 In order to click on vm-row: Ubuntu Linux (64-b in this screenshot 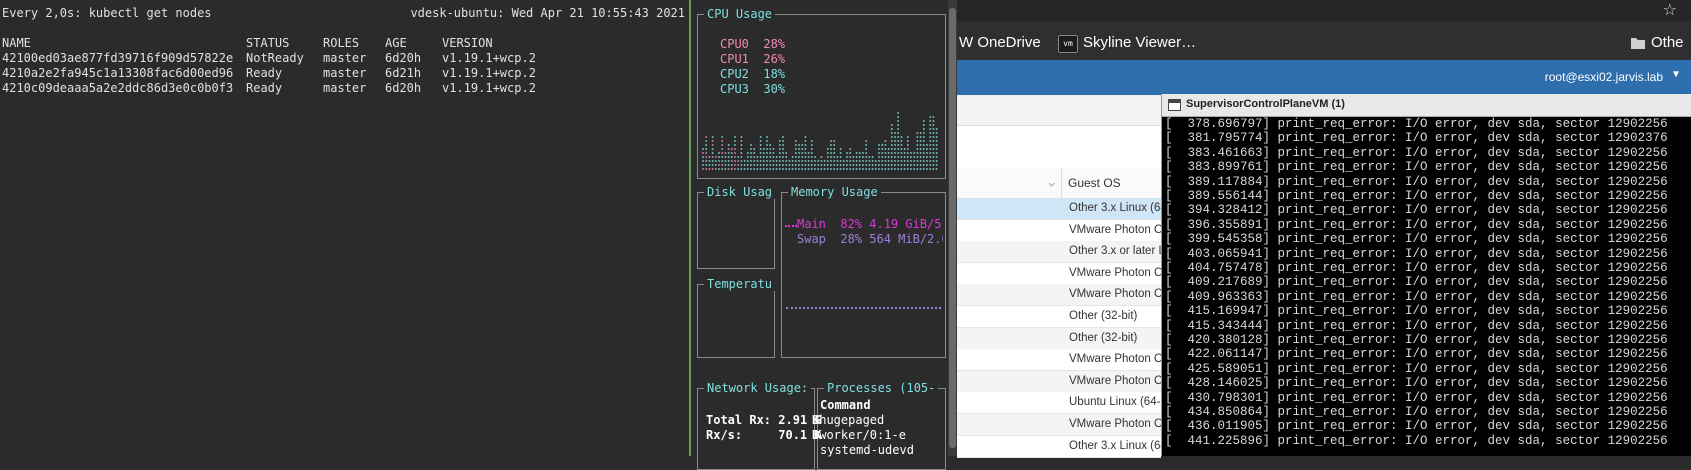, I will do `click(1059, 403)`.